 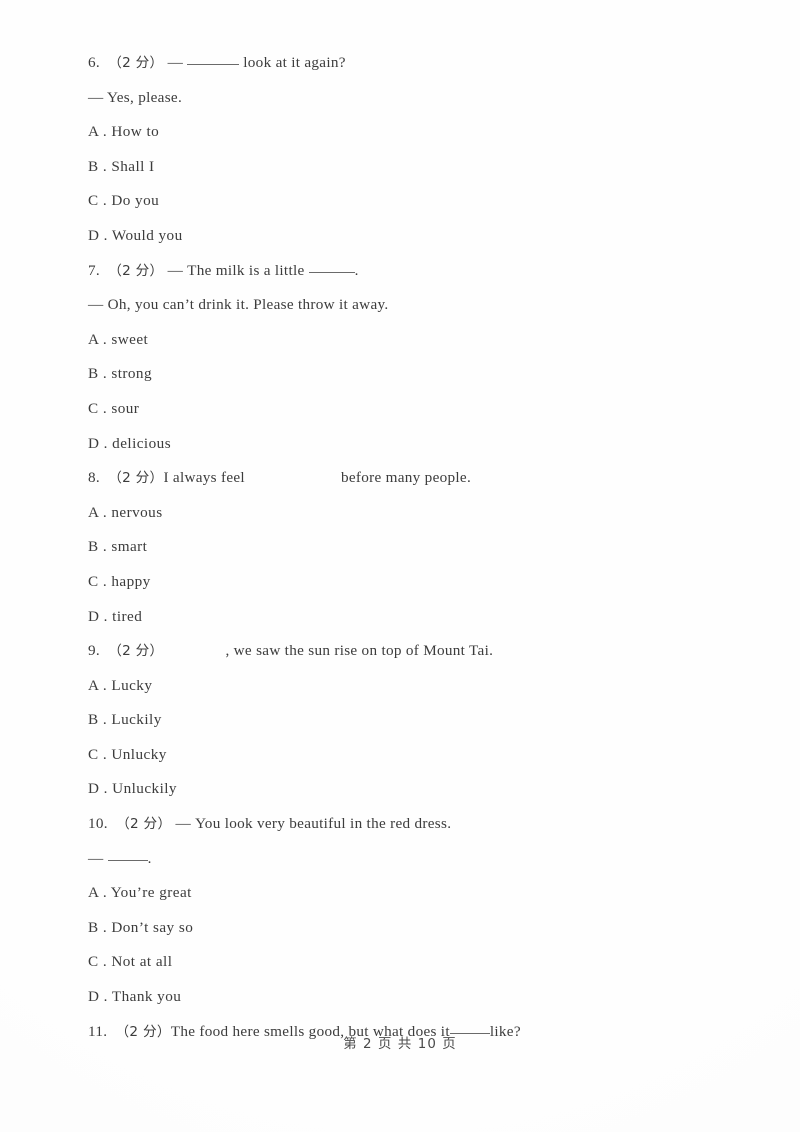 What do you see at coordinates (408, 547) in the screenshot?
I see `option-8-b: B . smart` at bounding box center [408, 547].